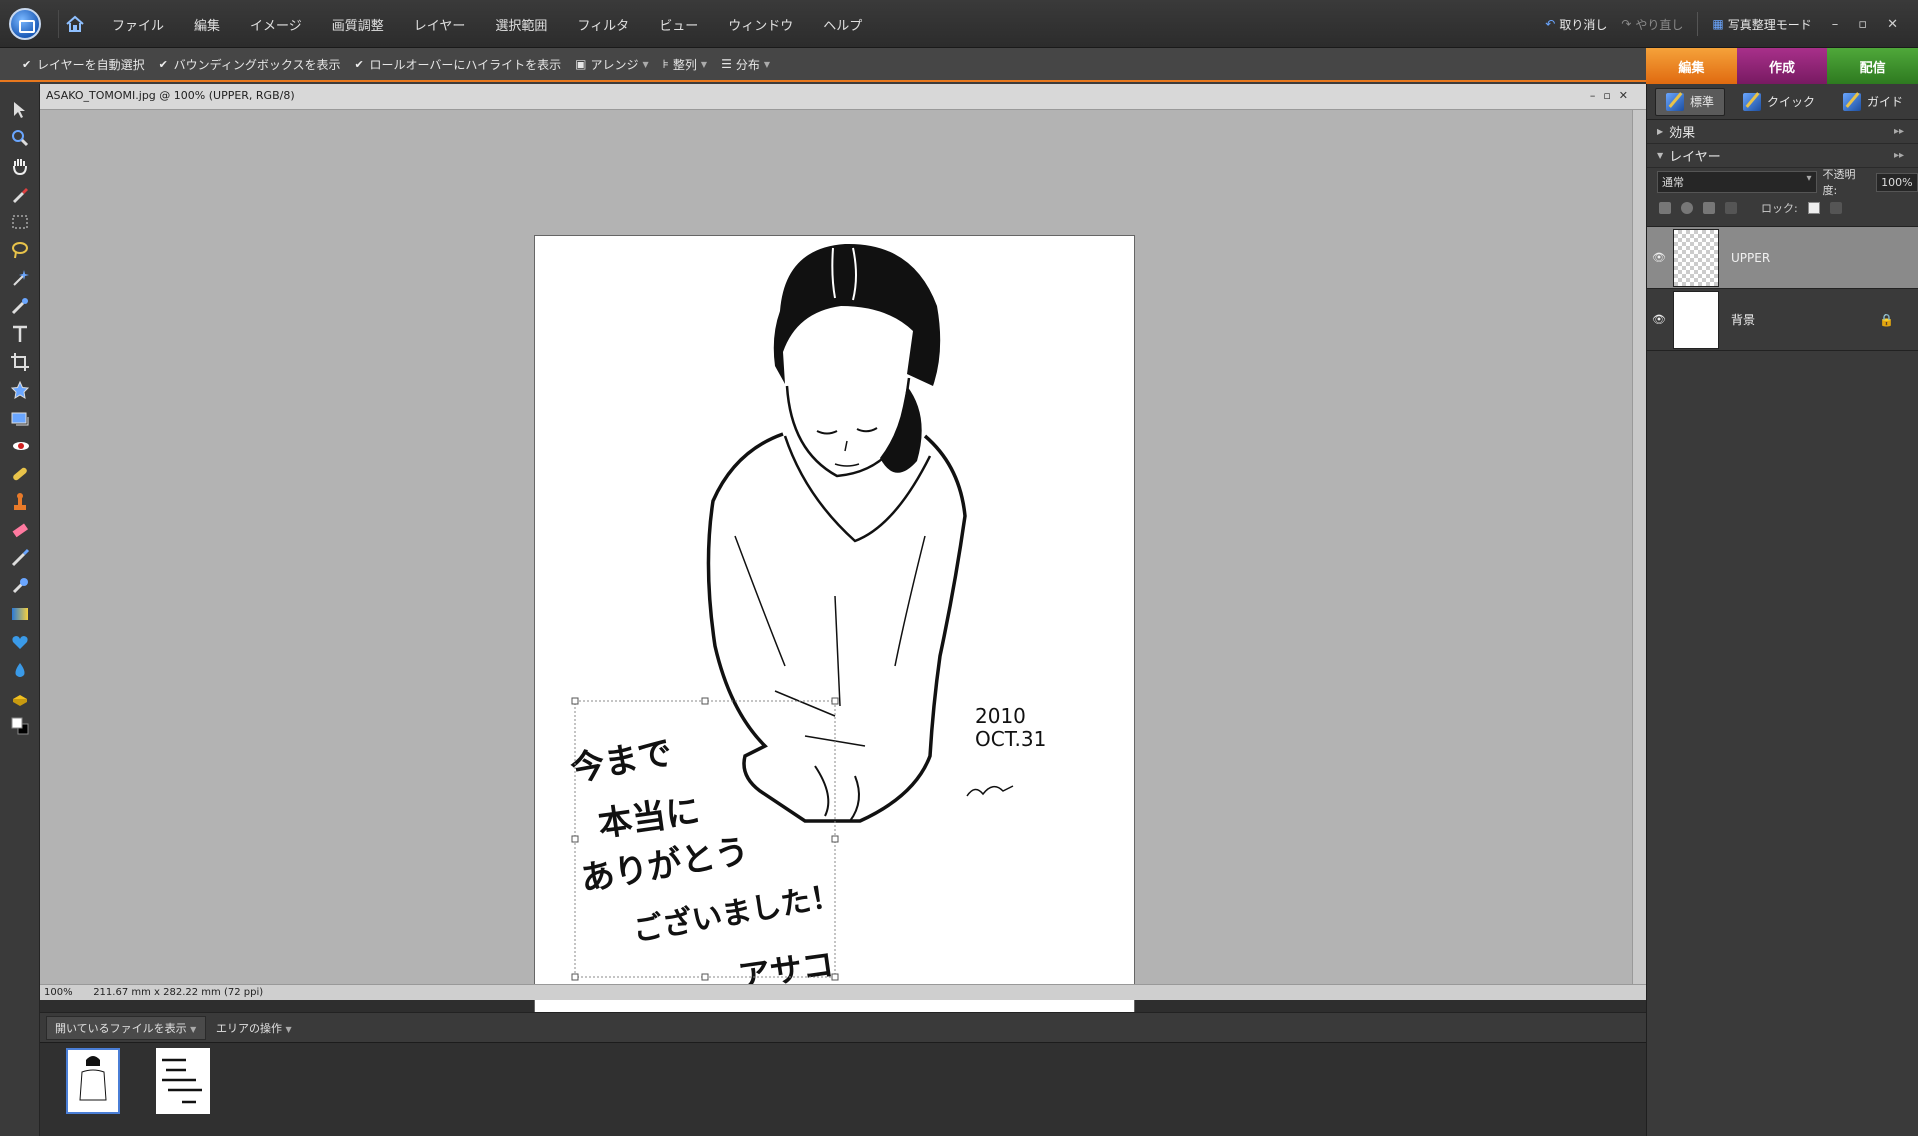 This screenshot has height=1136, width=1918. What do you see at coordinates (847, 453) in the screenshot?
I see `nose-mouth` at bounding box center [847, 453].